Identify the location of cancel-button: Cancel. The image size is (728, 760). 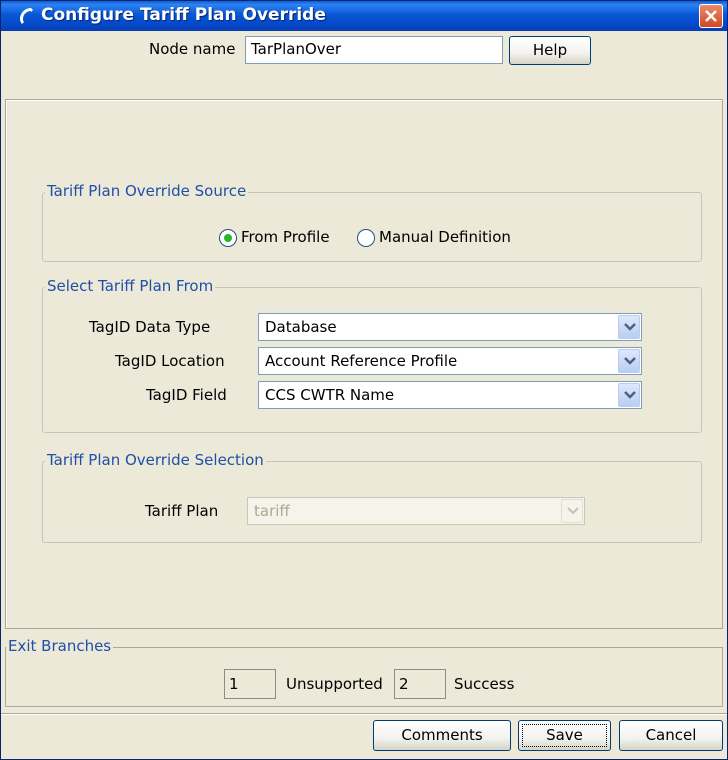
(671, 735).